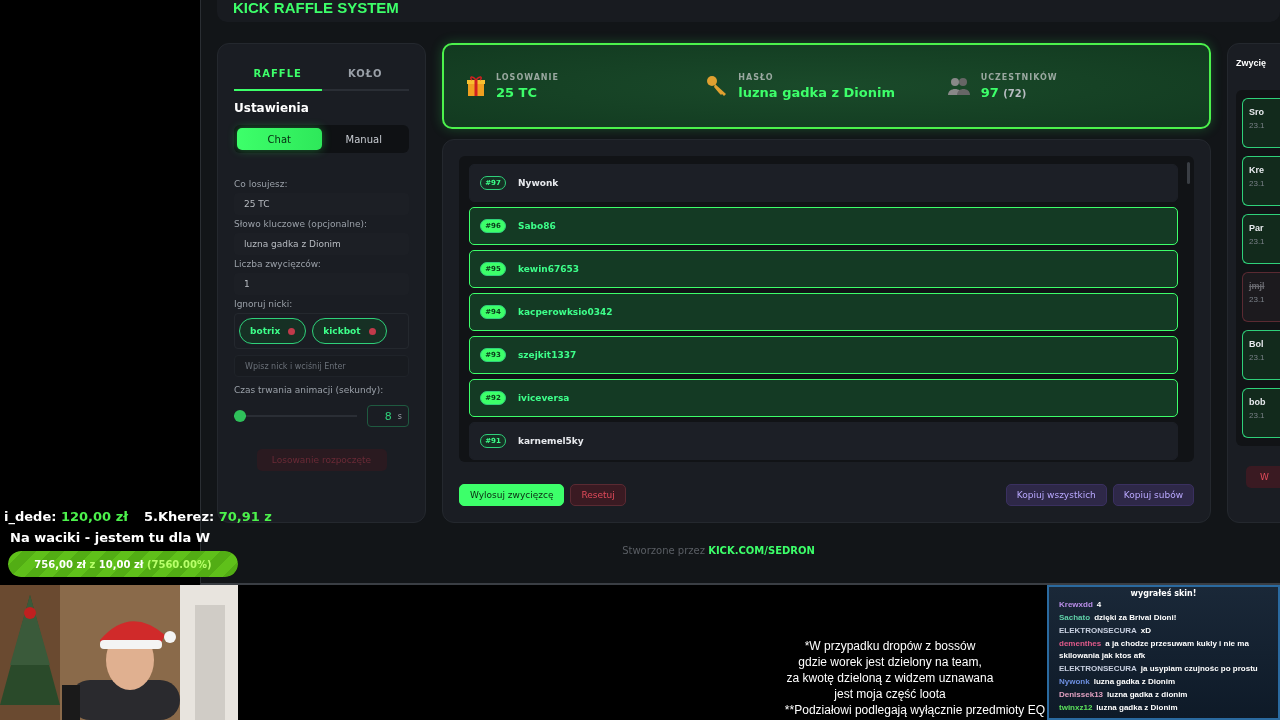 The height and width of the screenshot is (720, 1280). Describe the element at coordinates (1118, 708) in the screenshot. I see `chat-message: twinxz12 luzna gadka z Dionim` at that location.